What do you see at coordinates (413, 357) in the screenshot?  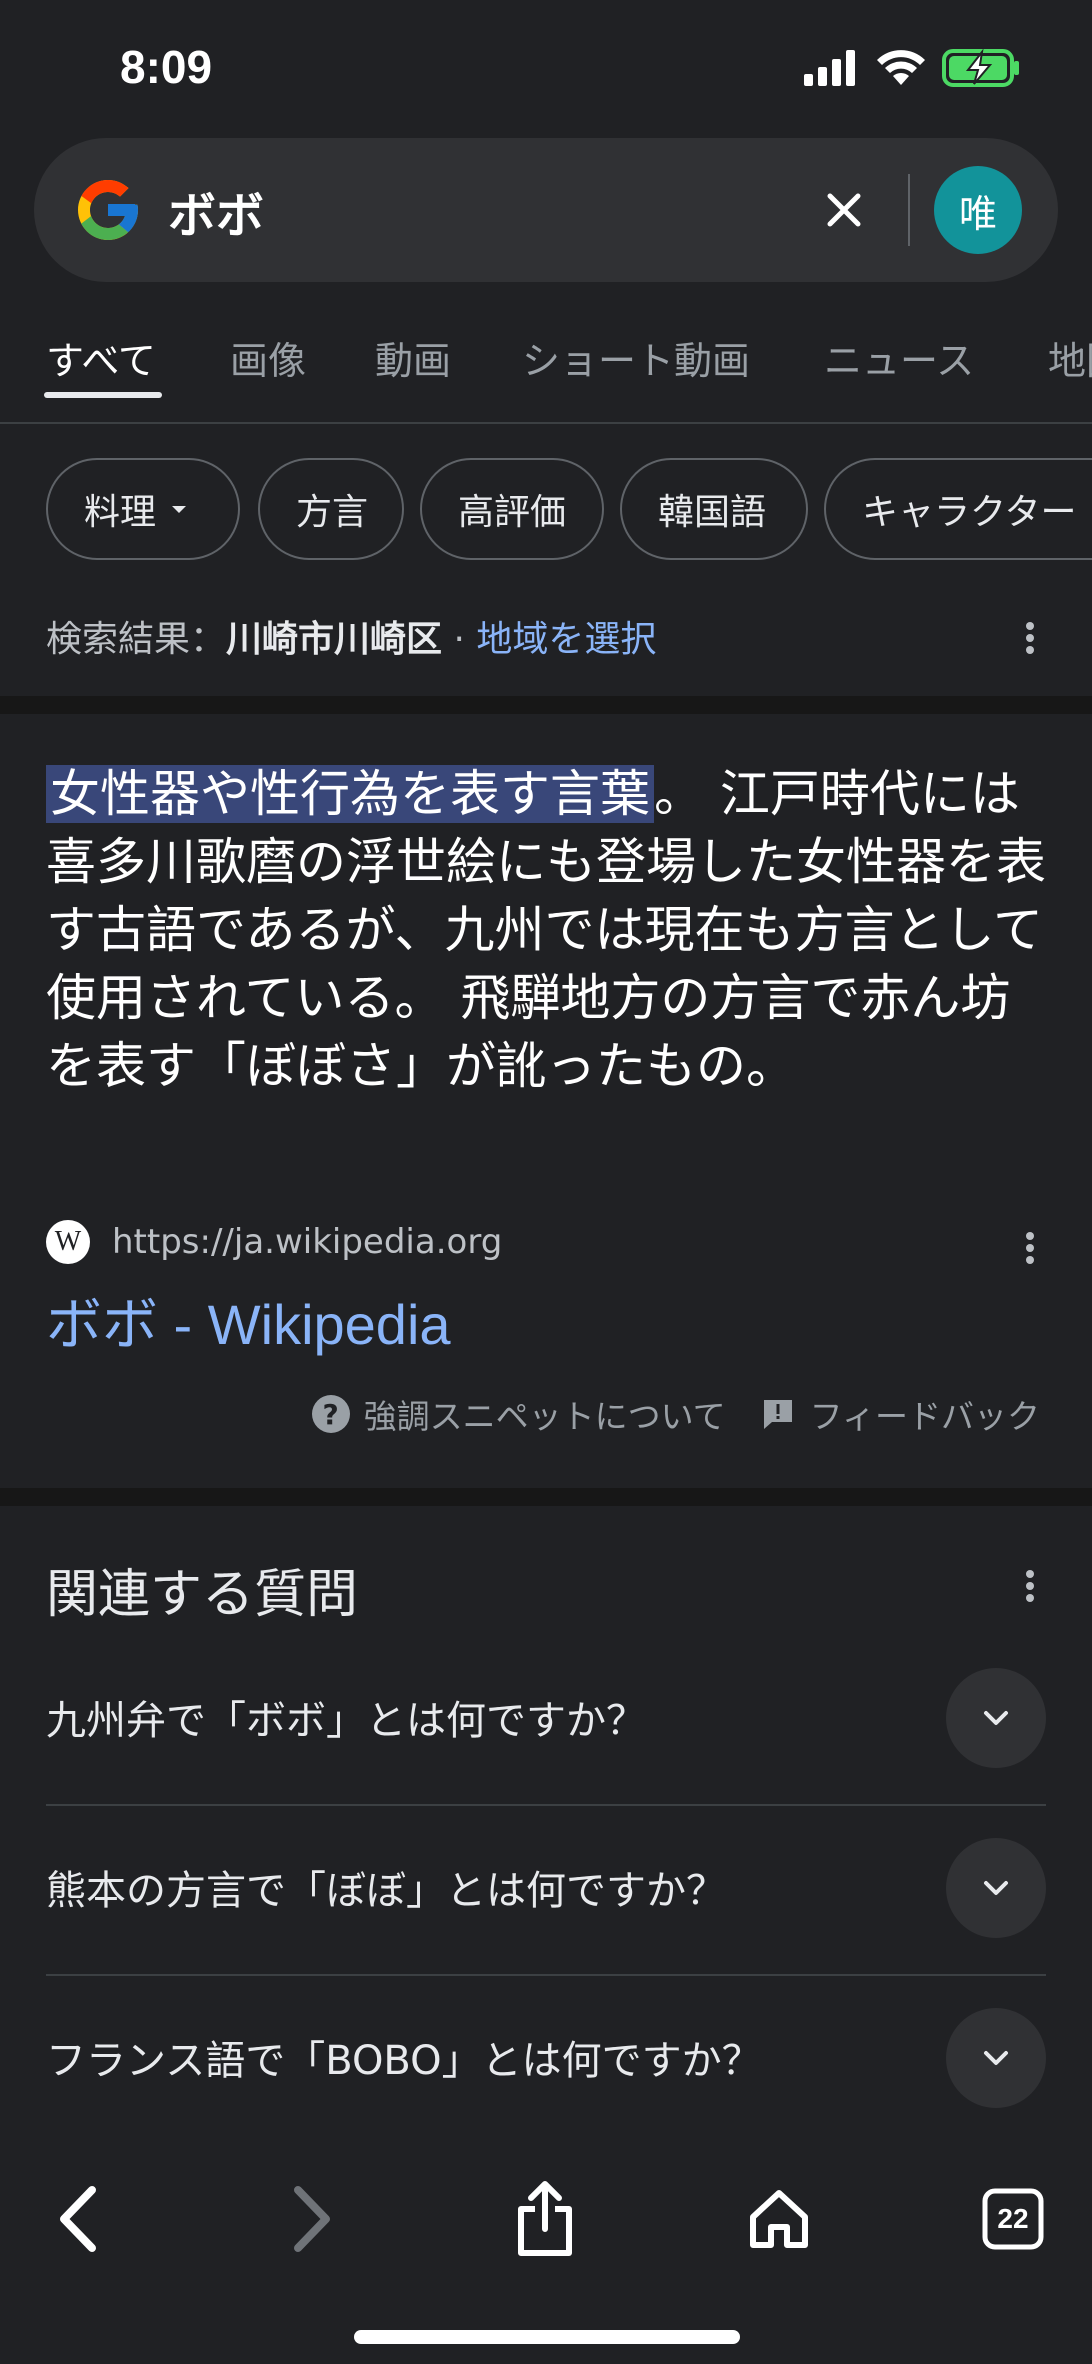 I see `tab-videos: 動画` at bounding box center [413, 357].